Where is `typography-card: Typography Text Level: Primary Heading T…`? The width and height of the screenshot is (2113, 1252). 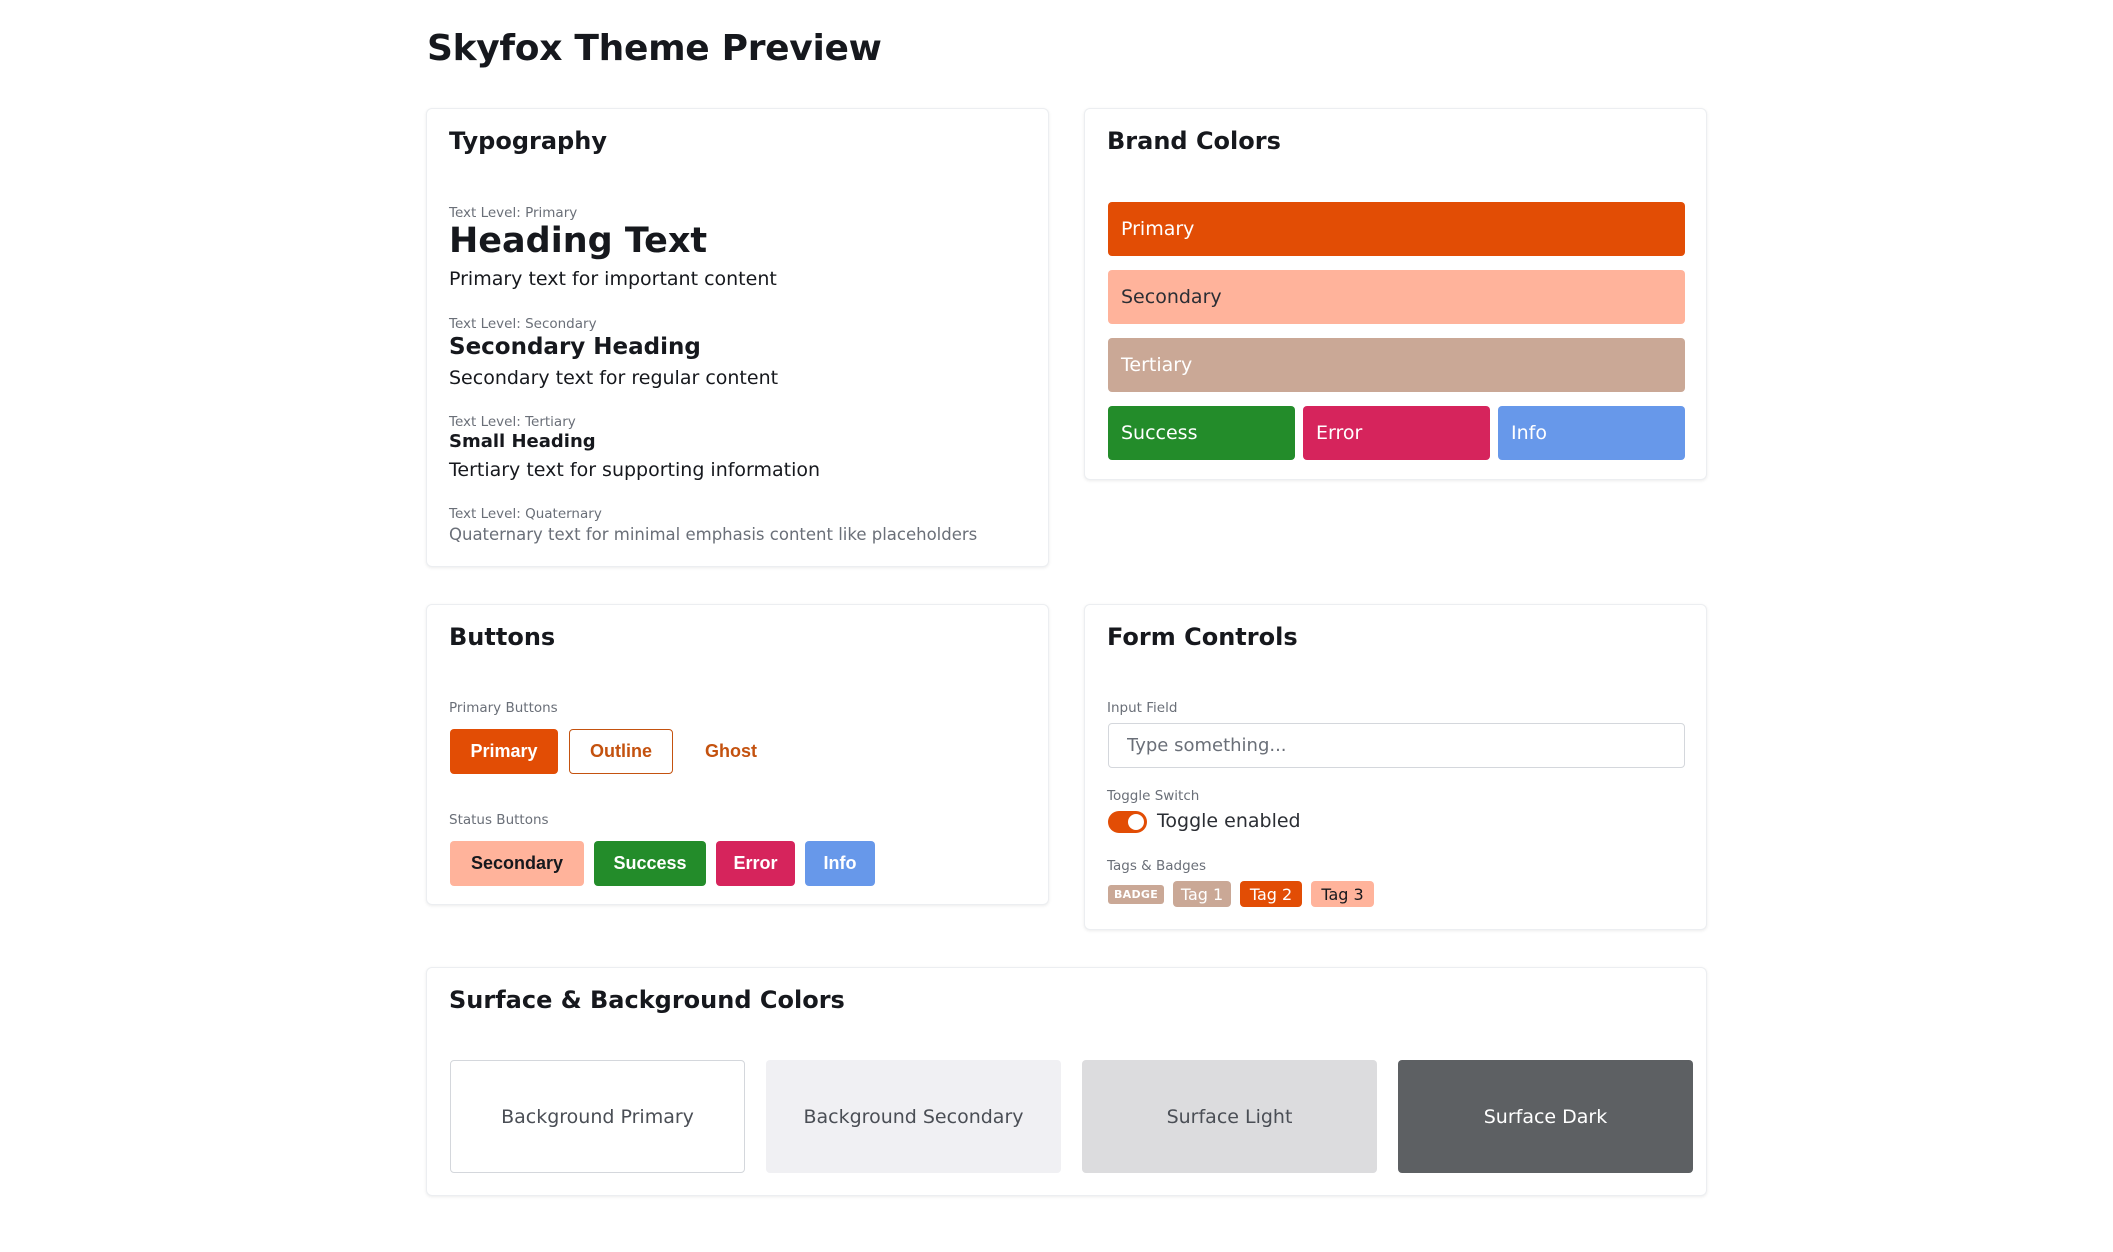 typography-card: Typography Text Level: Primary Heading T… is located at coordinates (737, 337).